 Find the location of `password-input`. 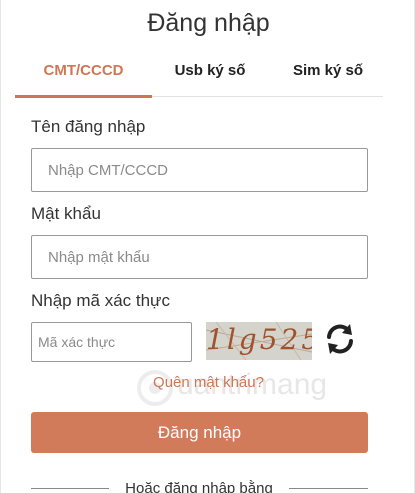

password-input is located at coordinates (199, 257).